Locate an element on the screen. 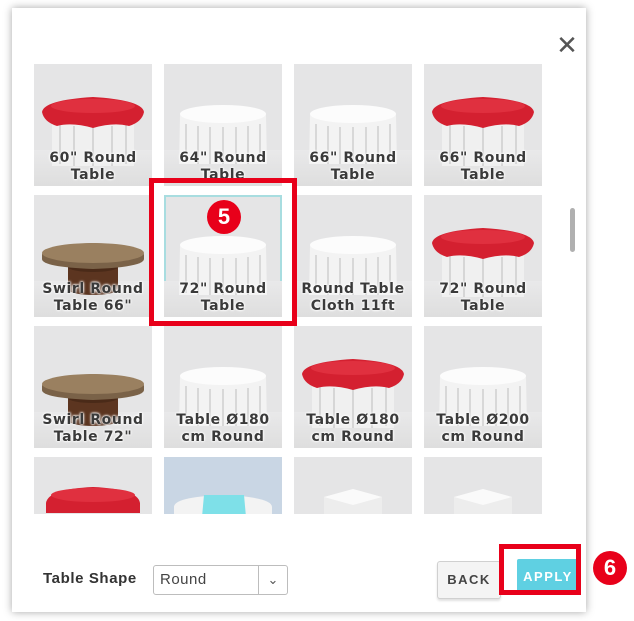 The height and width of the screenshot is (621, 634). table-tile: 72" Round Table is located at coordinates (483, 256).